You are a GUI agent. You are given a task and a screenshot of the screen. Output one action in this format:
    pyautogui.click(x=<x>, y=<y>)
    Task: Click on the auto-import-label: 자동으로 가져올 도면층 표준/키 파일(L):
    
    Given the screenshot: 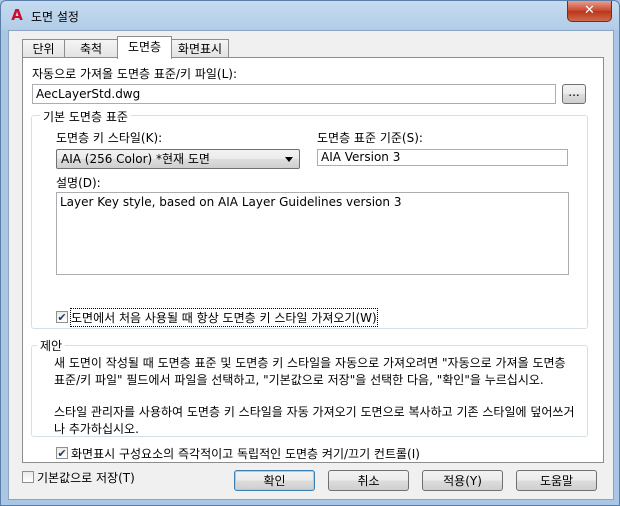 What is the action you would take?
    pyautogui.click(x=134, y=74)
    